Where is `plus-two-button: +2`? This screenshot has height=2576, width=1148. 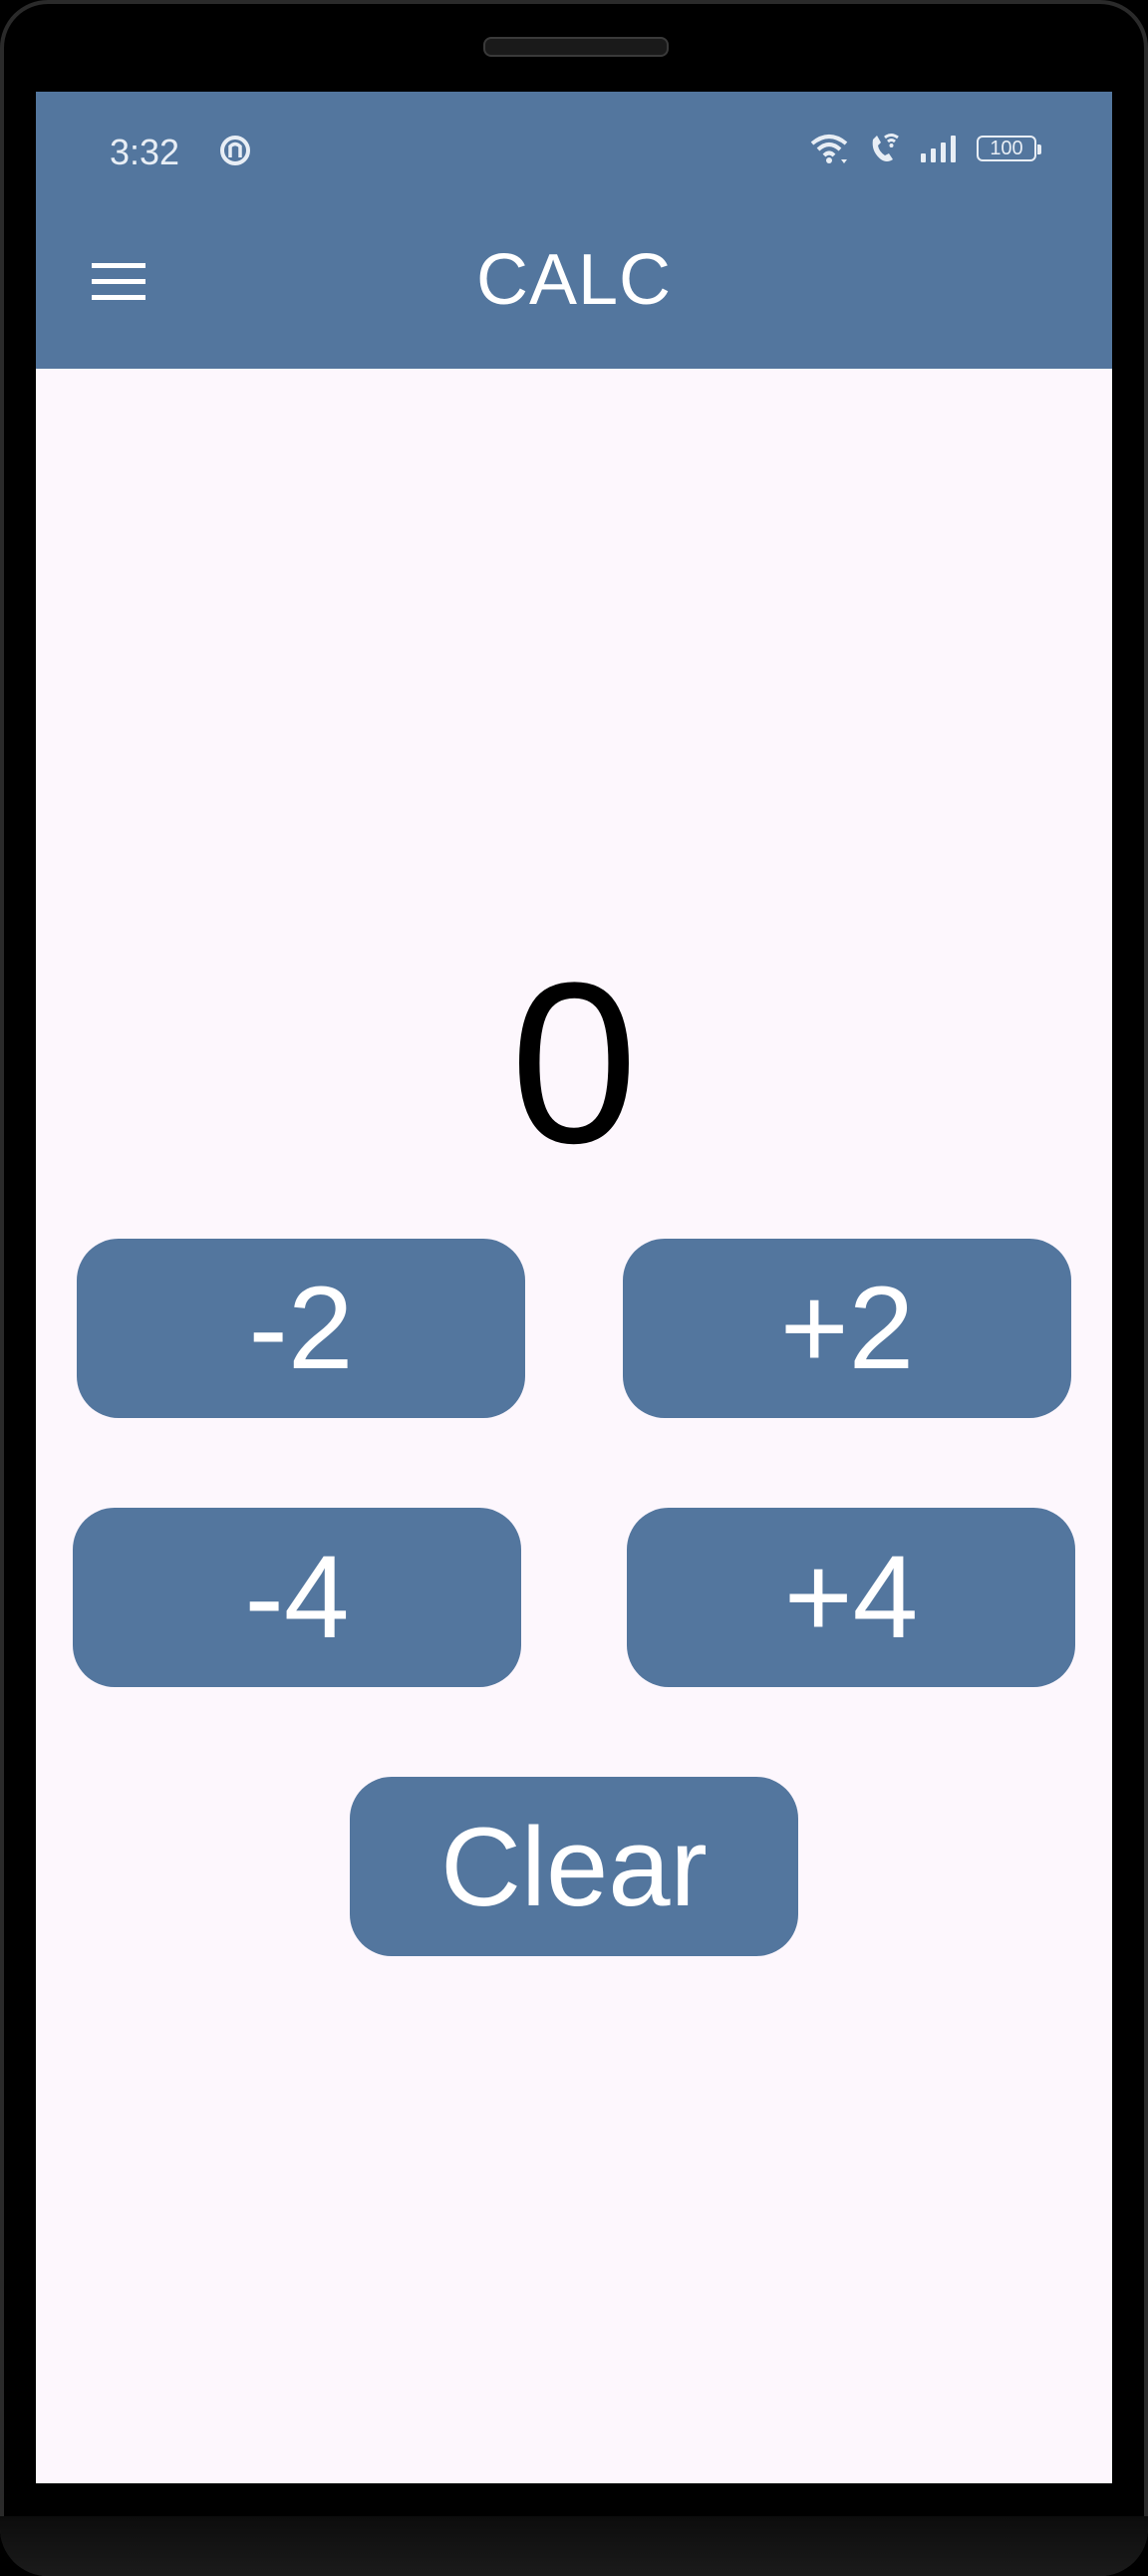 plus-two-button: +2 is located at coordinates (847, 1328).